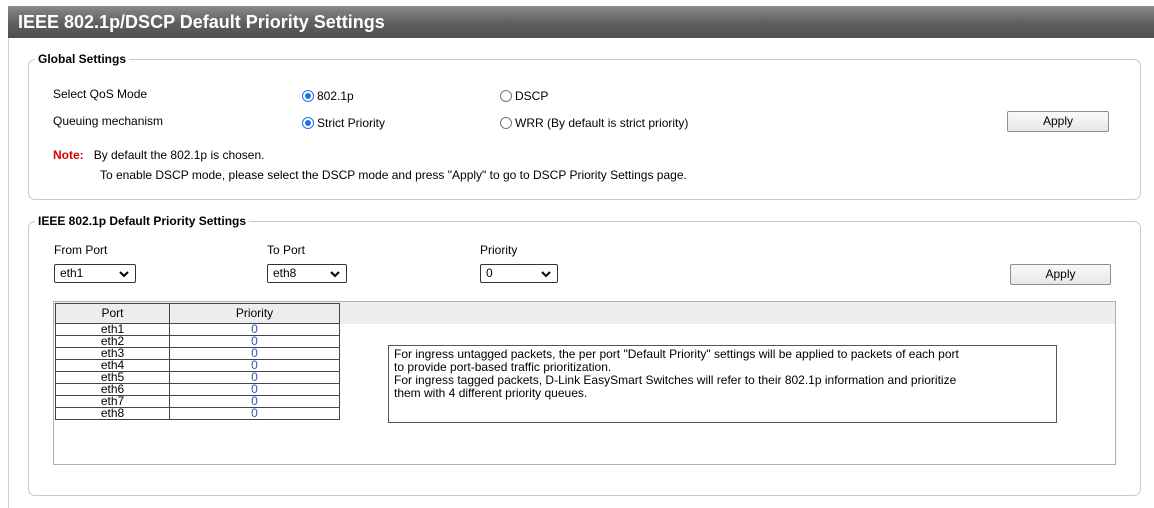 The height and width of the screenshot is (508, 1154). What do you see at coordinates (1058, 121) in the screenshot?
I see `global-apply-button: Apply` at bounding box center [1058, 121].